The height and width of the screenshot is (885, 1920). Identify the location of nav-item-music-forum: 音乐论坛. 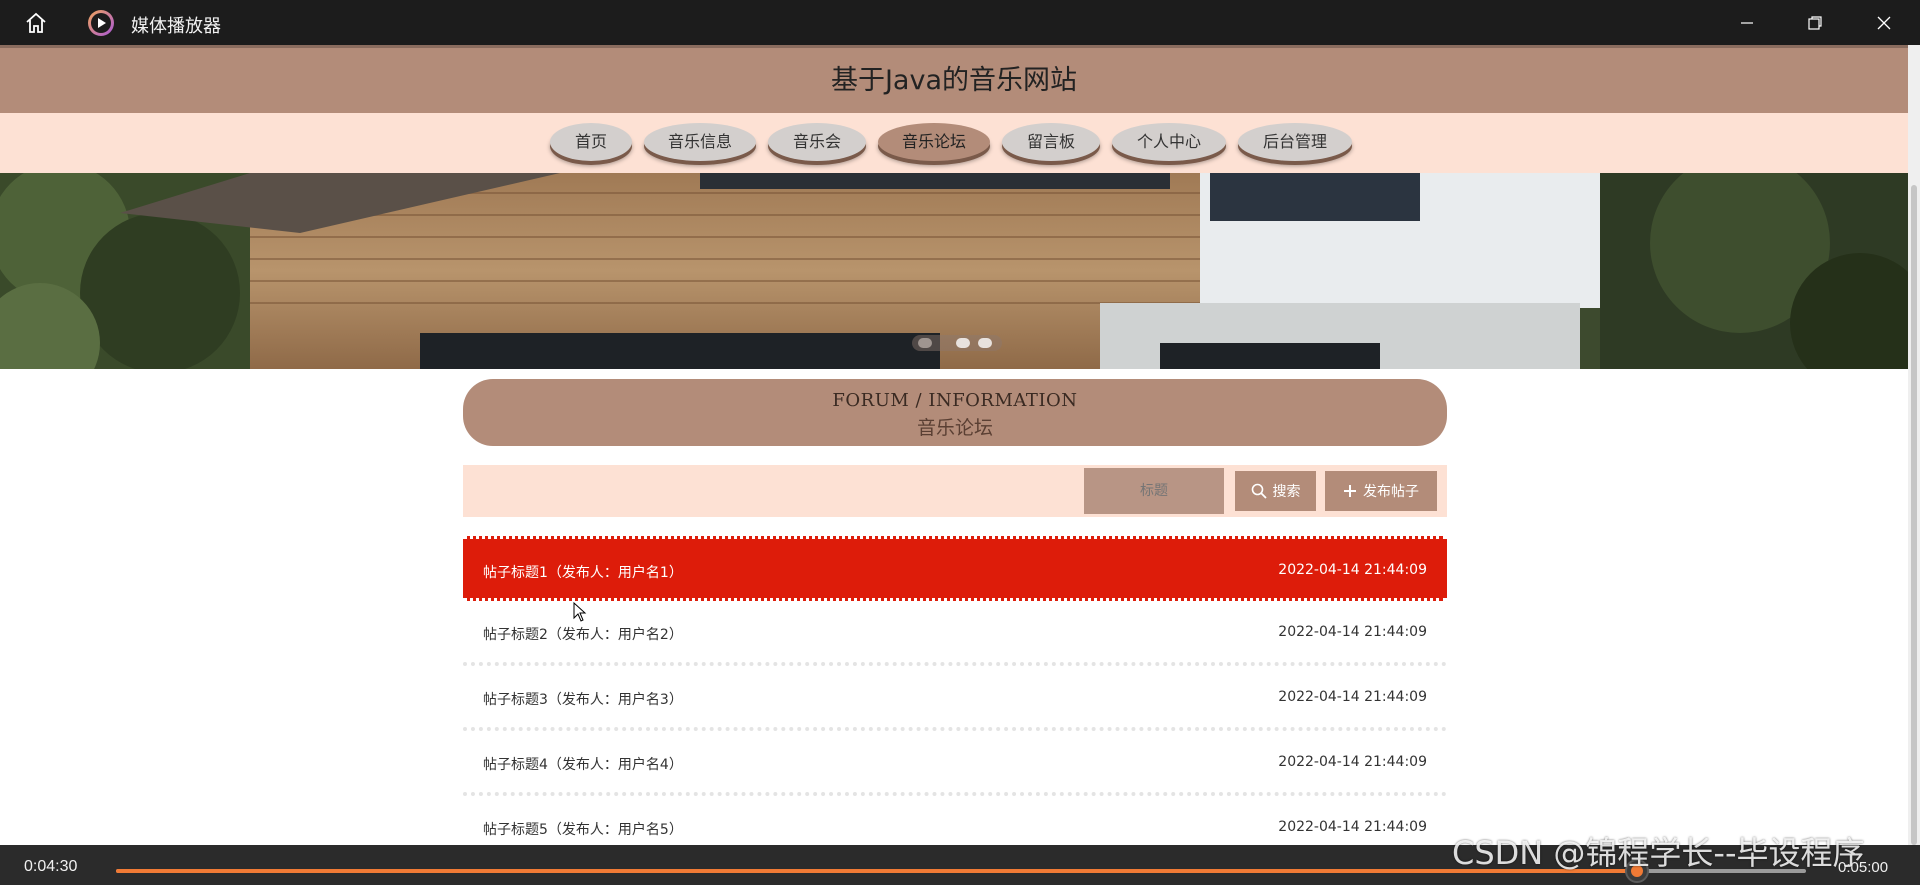
(934, 142).